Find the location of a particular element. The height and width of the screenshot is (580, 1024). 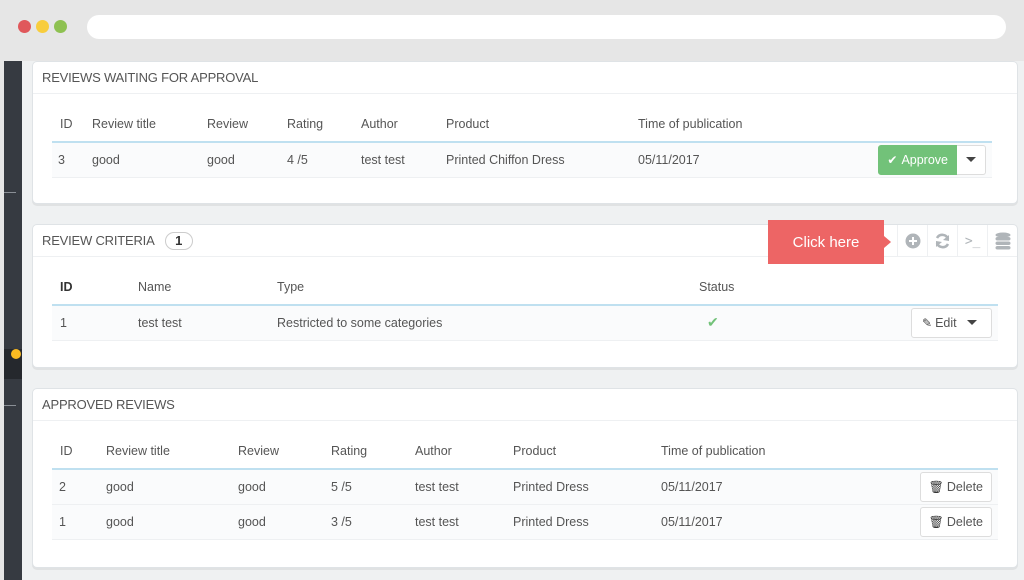

close-window-button is located at coordinates (24, 26).